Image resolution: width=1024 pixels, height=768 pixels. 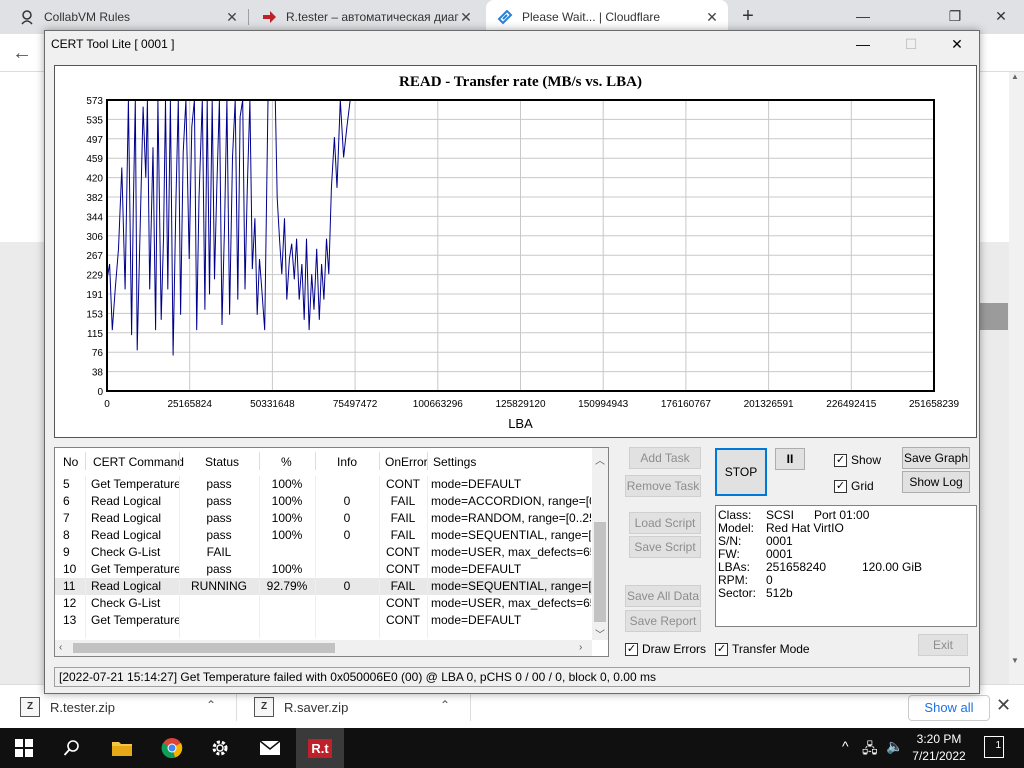 What do you see at coordinates (949, 708) in the screenshot?
I see `show-all-button: Show all` at bounding box center [949, 708].